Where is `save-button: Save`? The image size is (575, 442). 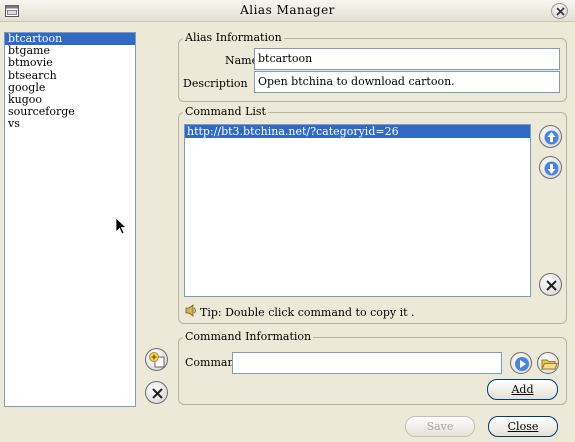
save-button: Save is located at coordinates (440, 426).